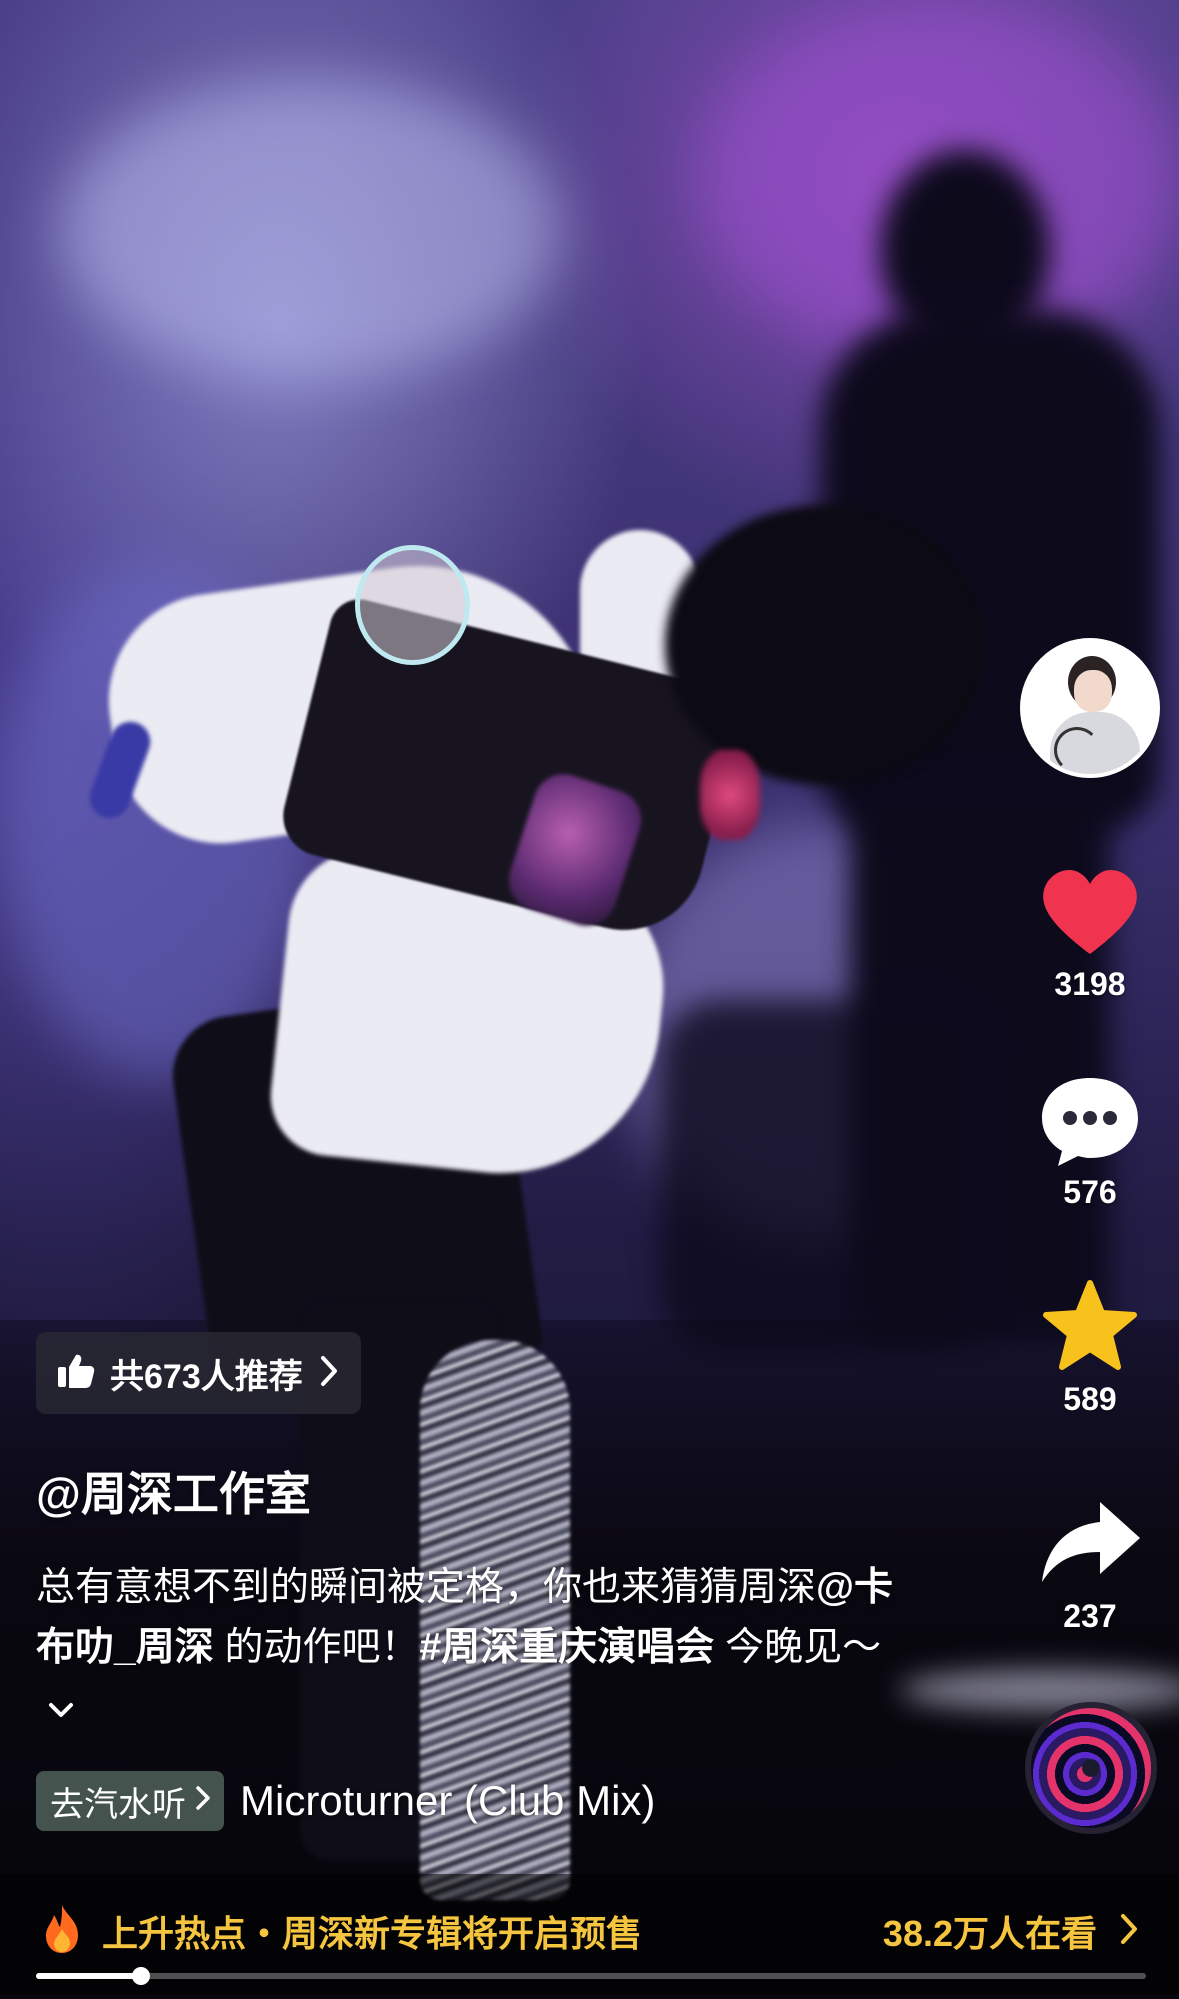  What do you see at coordinates (118, 1804) in the screenshot?
I see `music-button-label: 去汽水听` at bounding box center [118, 1804].